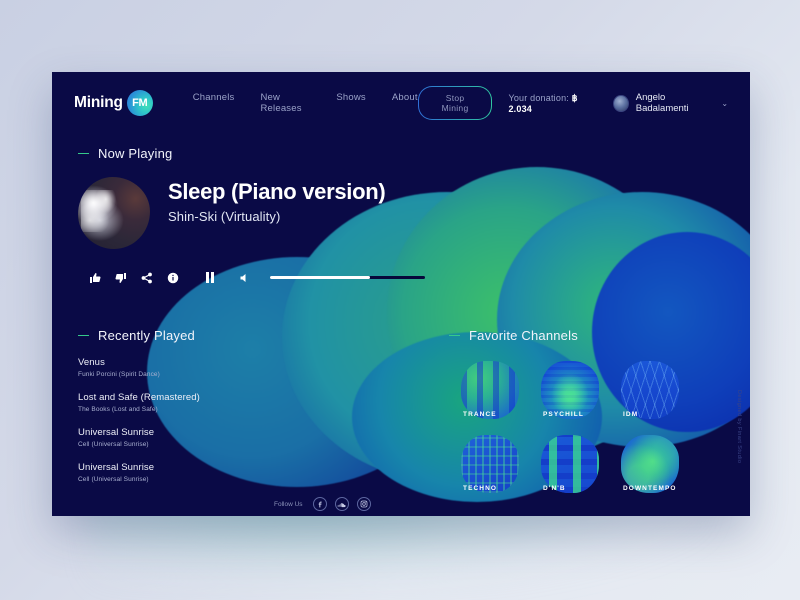  I want to click on player-controls, so click(419, 277).